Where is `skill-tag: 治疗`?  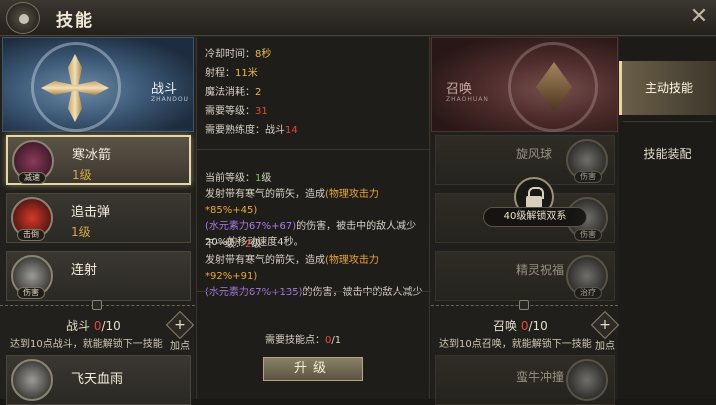 skill-tag: 治疗 is located at coordinates (588, 293).